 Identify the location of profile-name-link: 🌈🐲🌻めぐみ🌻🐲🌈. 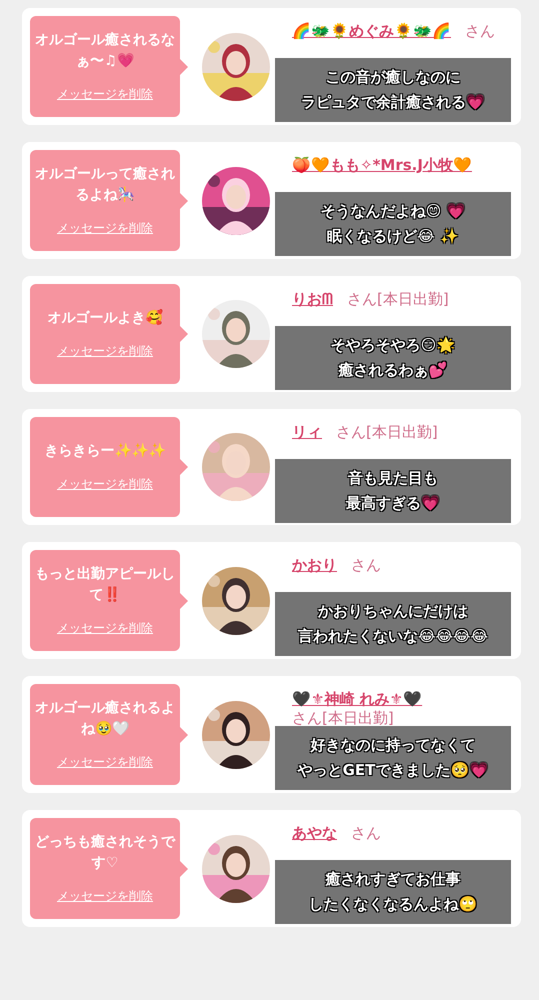
(371, 31).